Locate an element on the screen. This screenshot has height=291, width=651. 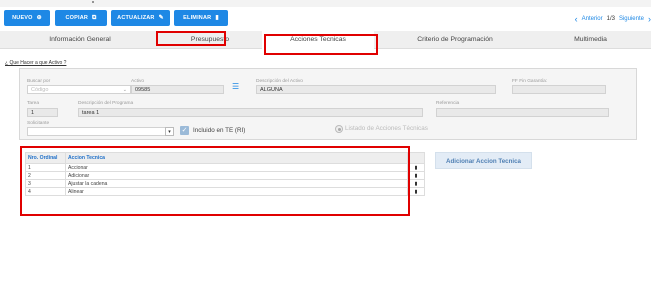
highlight-acciones-tecnicas is located at coordinates (321, 44).